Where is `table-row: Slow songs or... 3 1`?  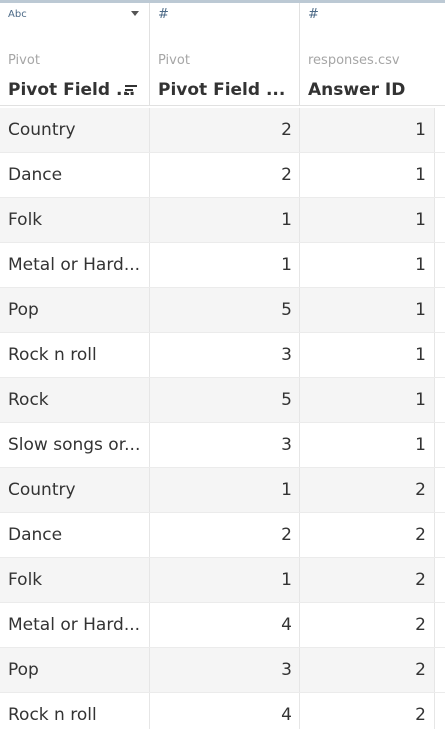
table-row: Slow songs or... 3 1 is located at coordinates (222, 445).